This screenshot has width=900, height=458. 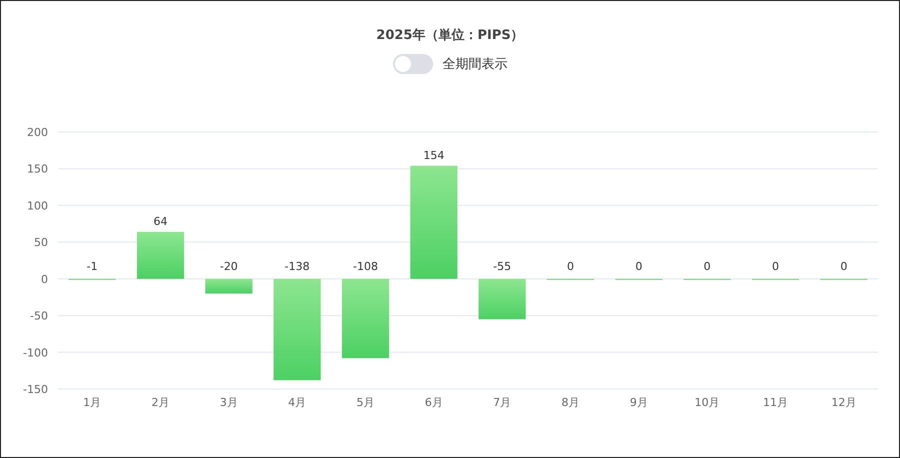 I want to click on axis-label: 4月, so click(x=297, y=402).